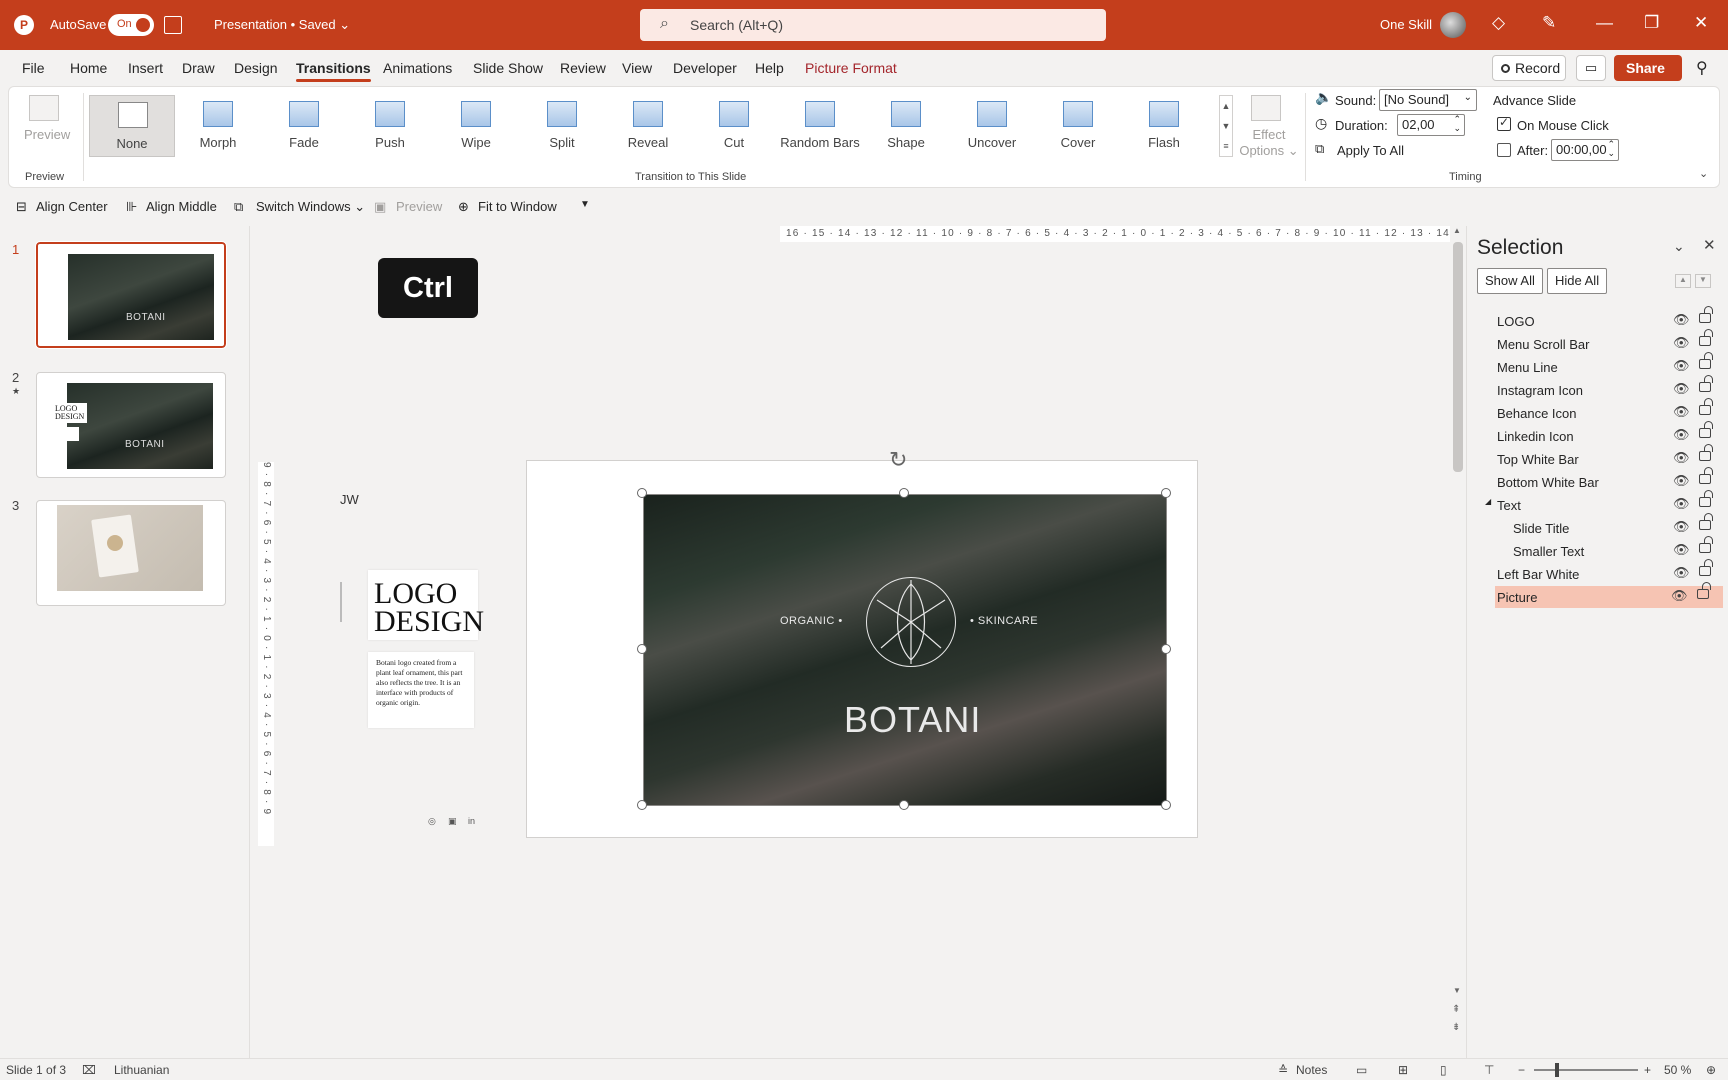 The image size is (1728, 1080). I want to click on transition-push: Push, so click(390, 126).